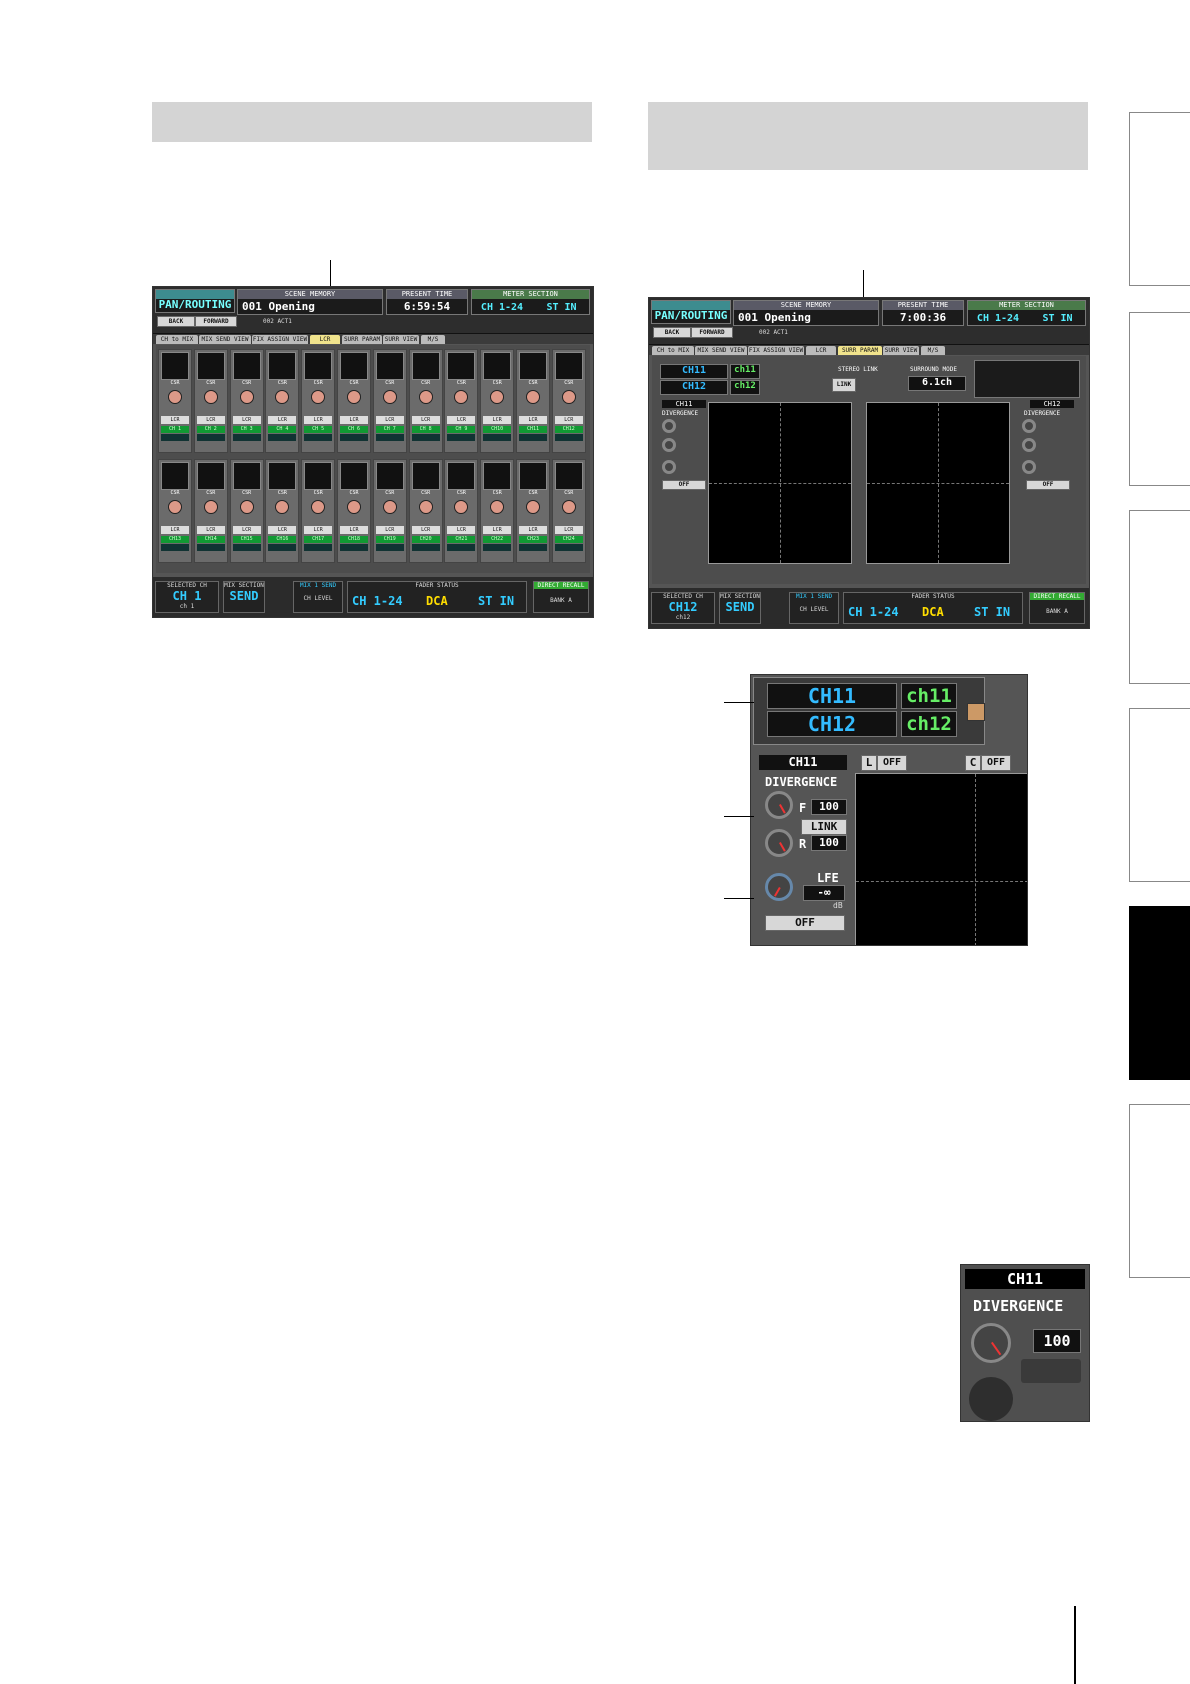  I want to click on stereo-link-button: LINK, so click(844, 385).